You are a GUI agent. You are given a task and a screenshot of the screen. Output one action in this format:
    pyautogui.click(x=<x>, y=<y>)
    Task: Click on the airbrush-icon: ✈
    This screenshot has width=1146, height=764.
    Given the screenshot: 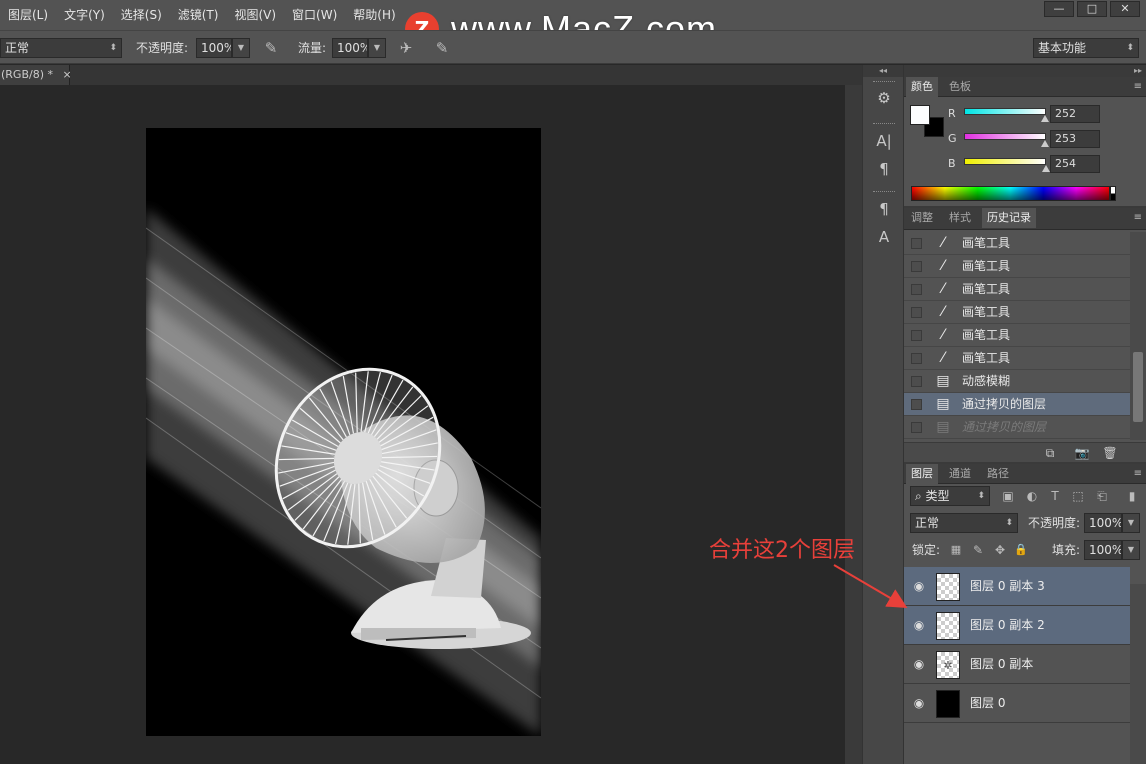 What is the action you would take?
    pyautogui.click(x=406, y=48)
    